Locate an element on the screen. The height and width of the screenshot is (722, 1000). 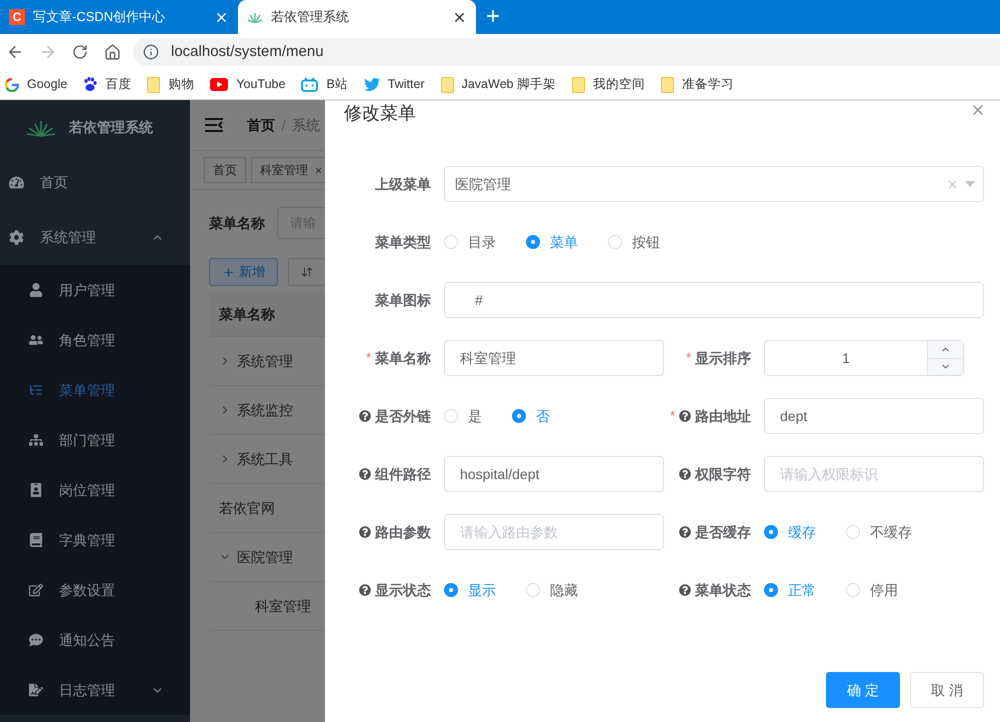
input-field: 科室管理 is located at coordinates (554, 358).